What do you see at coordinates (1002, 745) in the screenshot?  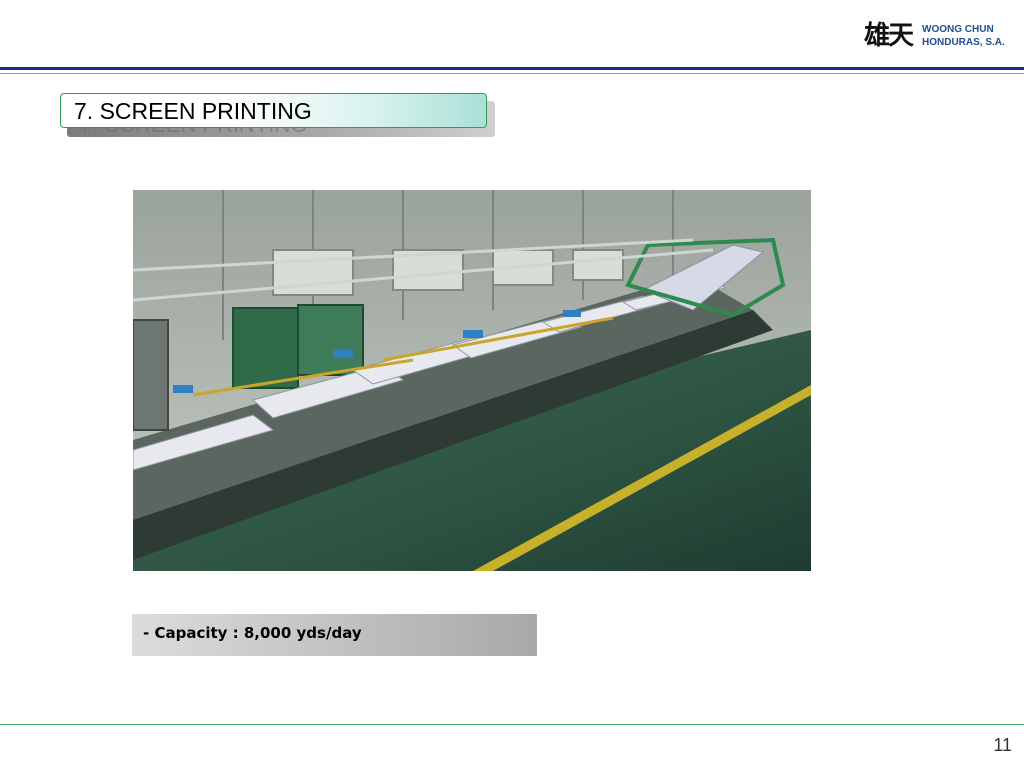 I see `page-number: 11` at bounding box center [1002, 745].